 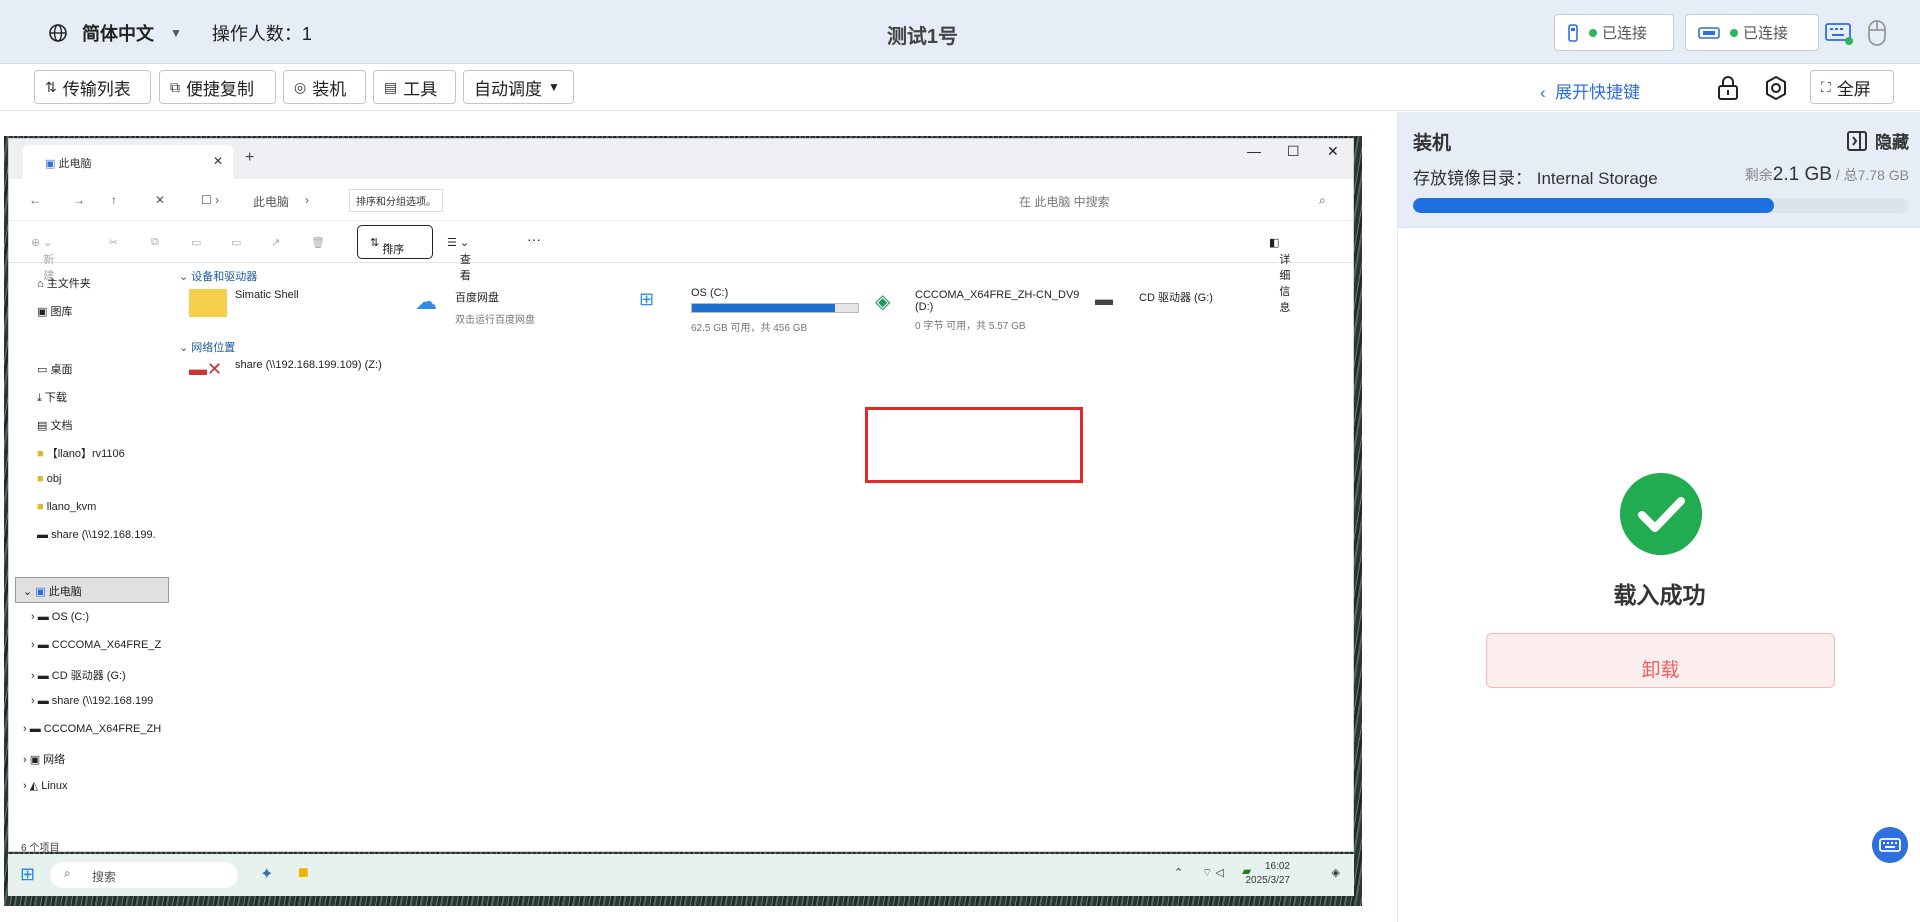 What do you see at coordinates (1870, 175) in the screenshot?
I see `total-capacity: / 总7.78 GB` at bounding box center [1870, 175].